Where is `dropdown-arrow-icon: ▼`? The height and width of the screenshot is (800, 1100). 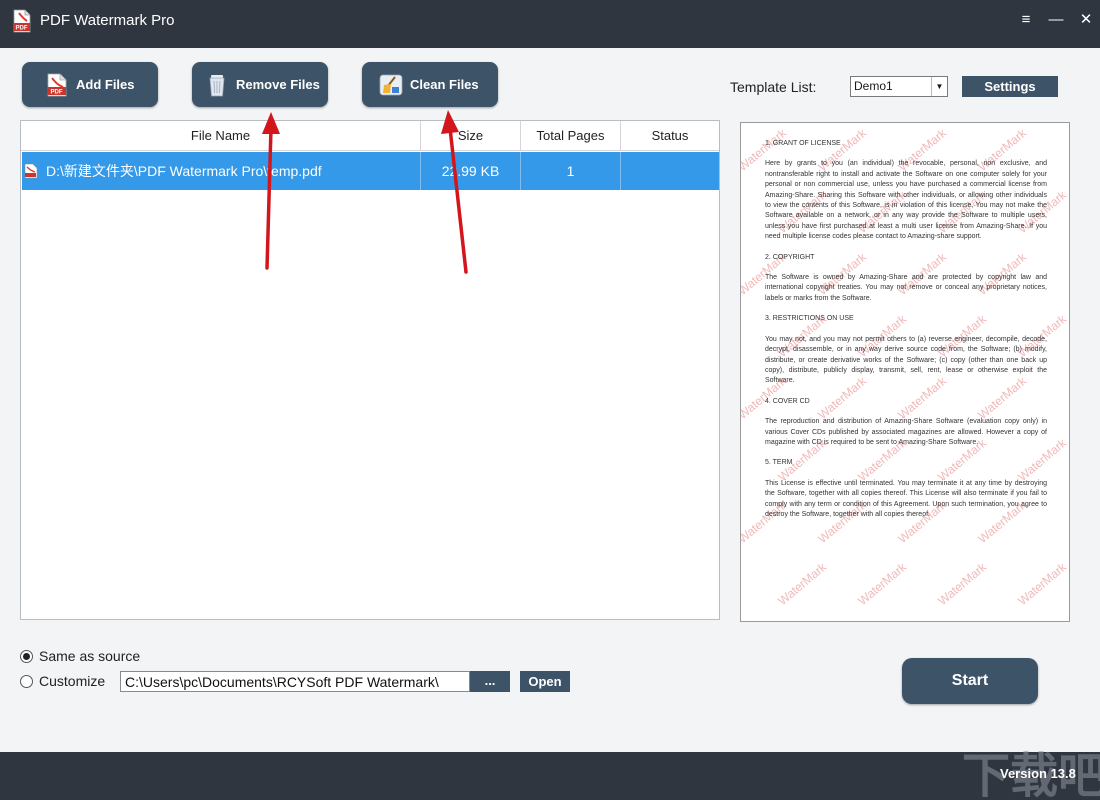 dropdown-arrow-icon: ▼ is located at coordinates (939, 86).